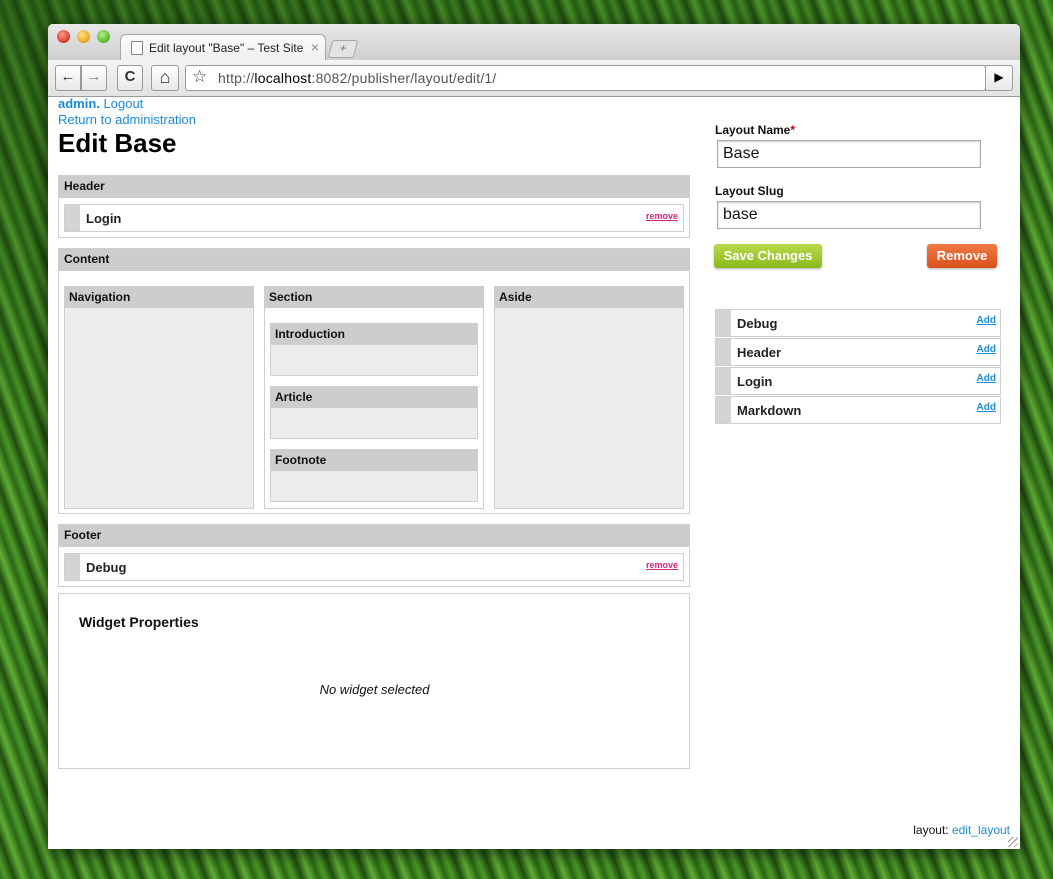 The height and width of the screenshot is (879, 1053). I want to click on column-section-title: Section, so click(374, 297).